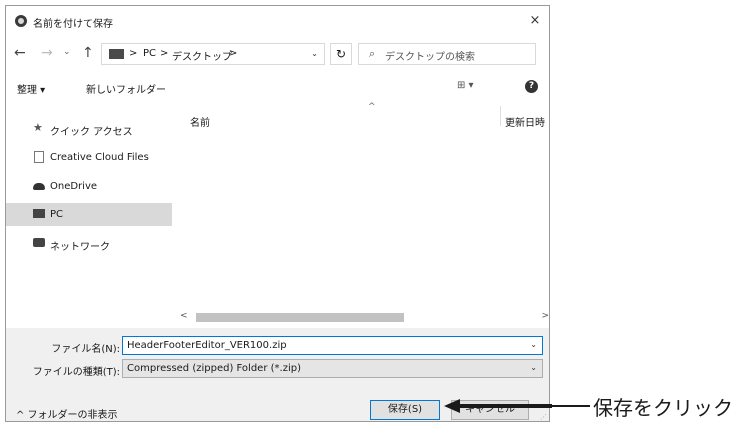 This screenshot has width=746, height=425. I want to click on refresh-icon: ↻, so click(341, 54).